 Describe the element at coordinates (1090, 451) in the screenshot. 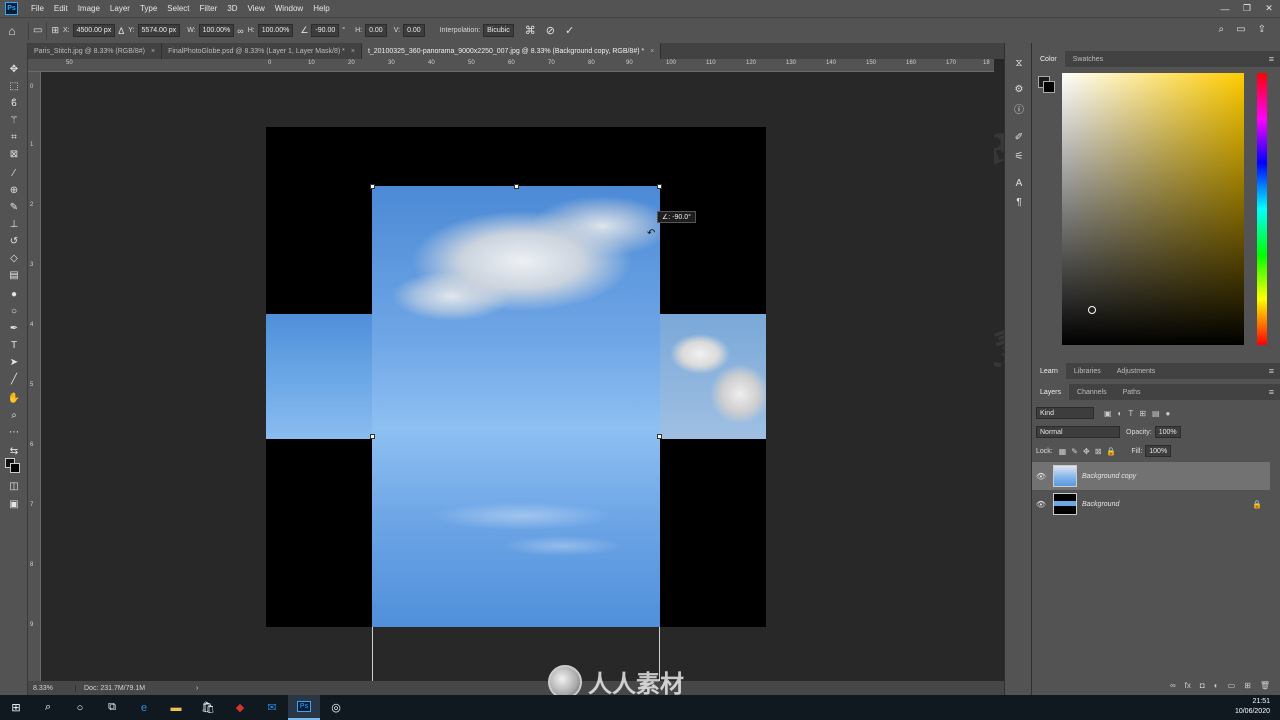

I see `lock-icons: ▦✎✥⊠🔒` at that location.